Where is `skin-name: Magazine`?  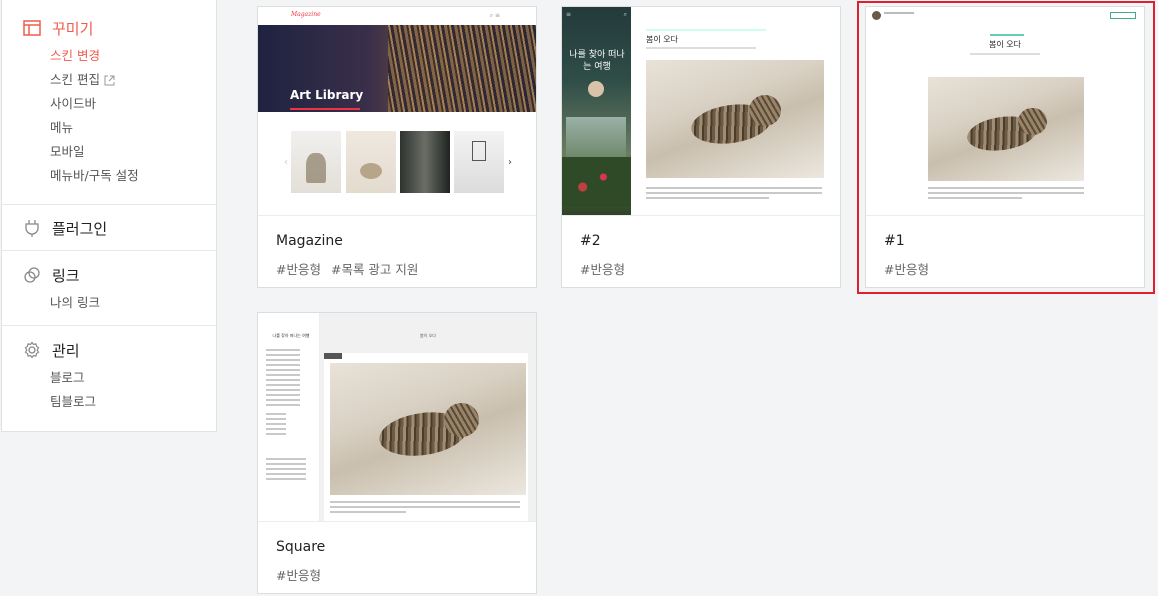
skin-name: Magazine is located at coordinates (309, 241).